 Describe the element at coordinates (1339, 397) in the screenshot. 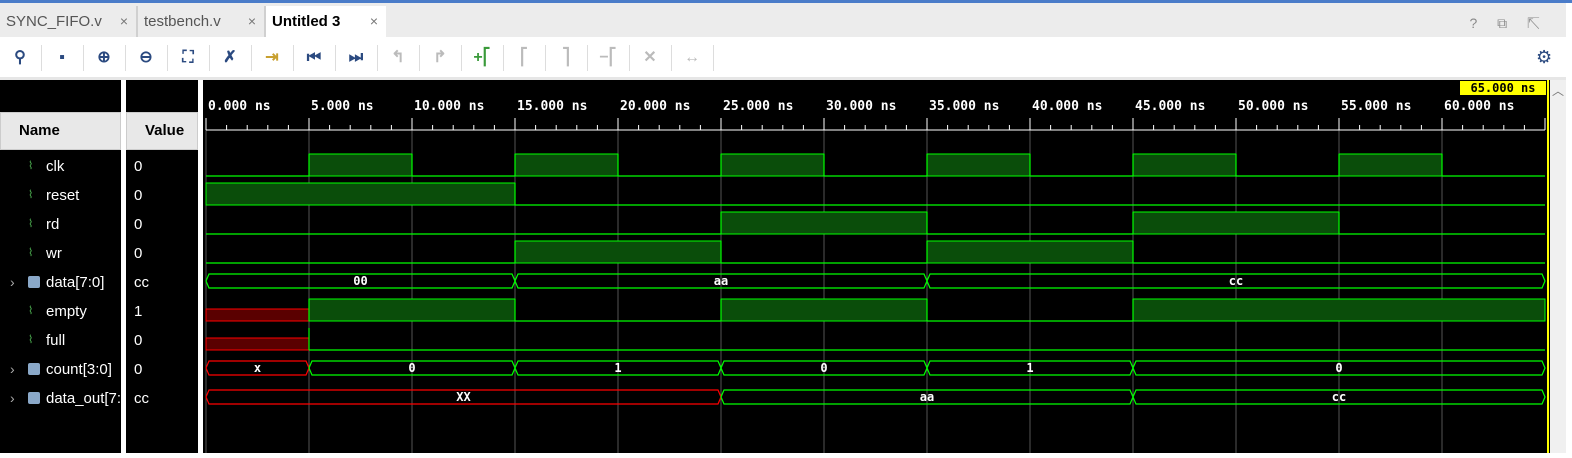

I see `bus-value-label: cc` at that location.